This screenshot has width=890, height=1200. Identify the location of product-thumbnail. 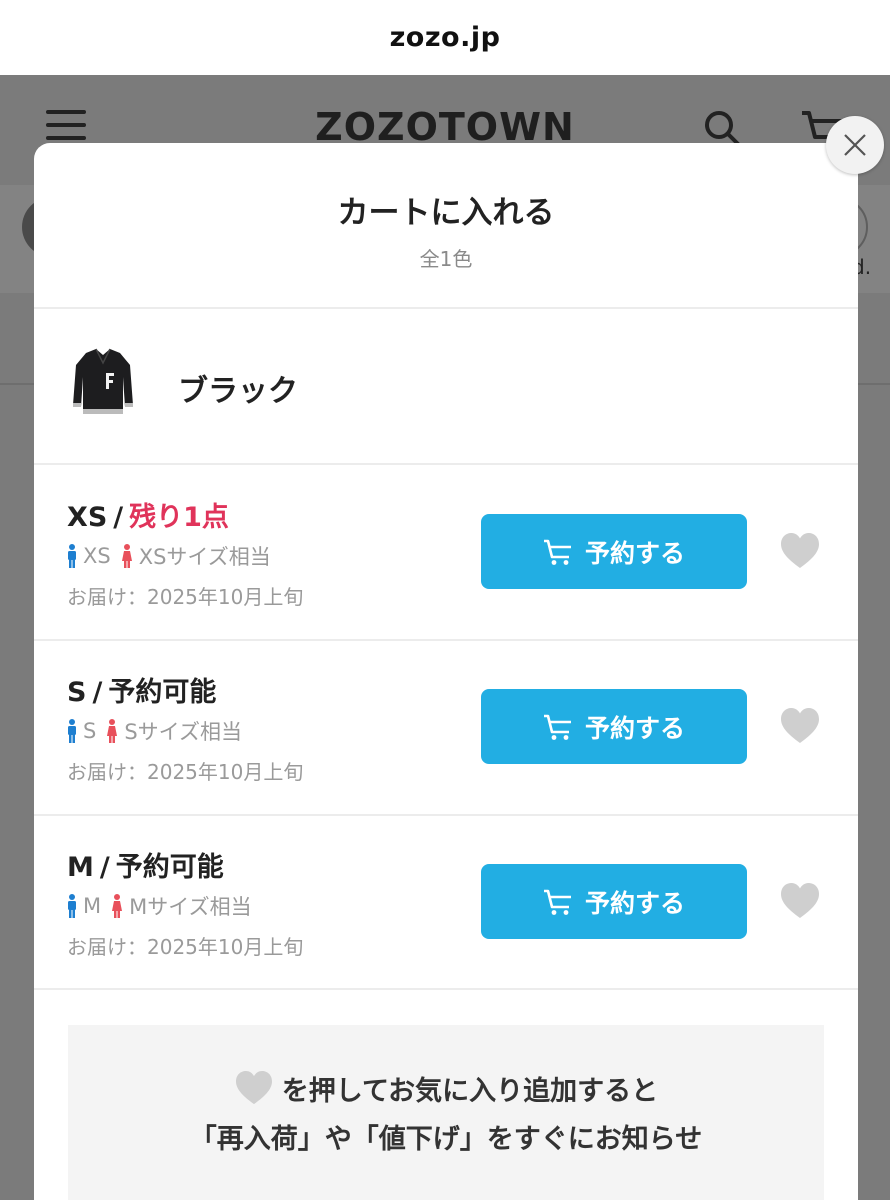
(103, 381).